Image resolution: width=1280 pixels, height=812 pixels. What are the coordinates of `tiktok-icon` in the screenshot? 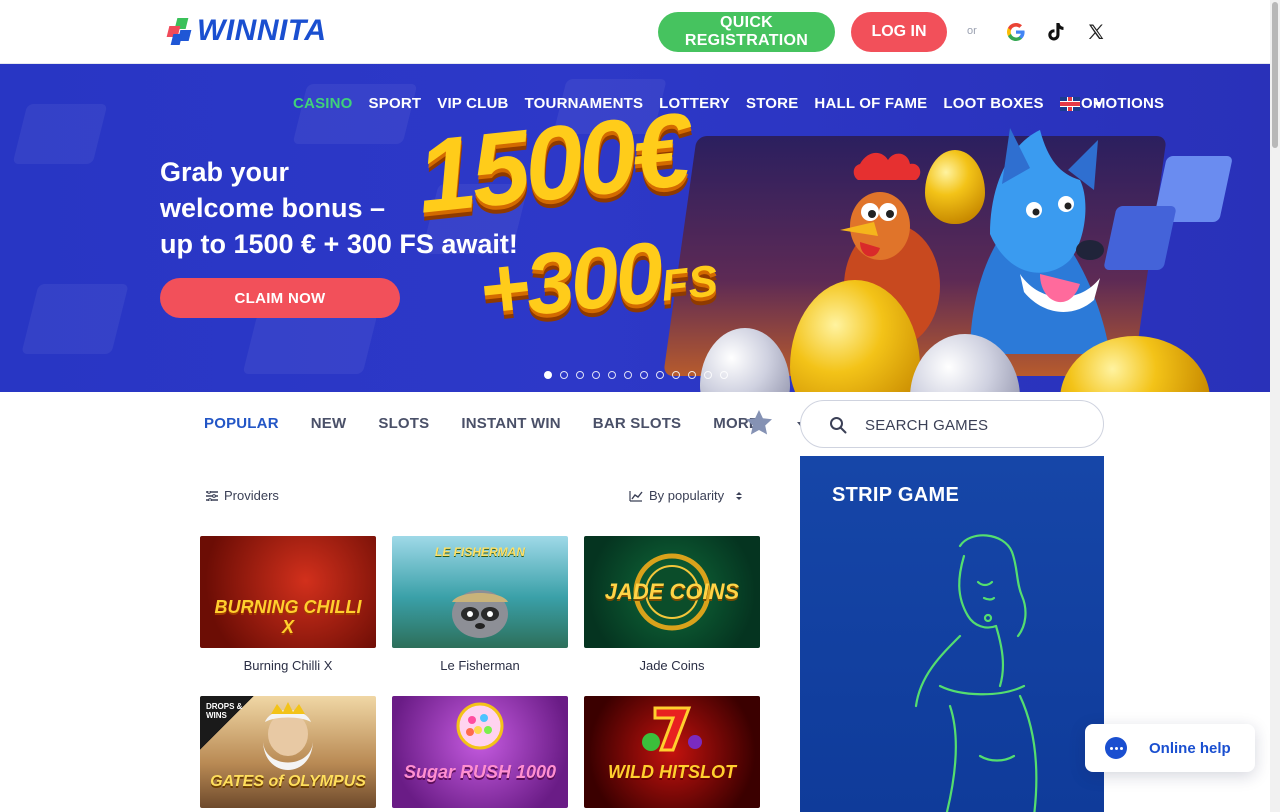 It's located at (1056, 32).